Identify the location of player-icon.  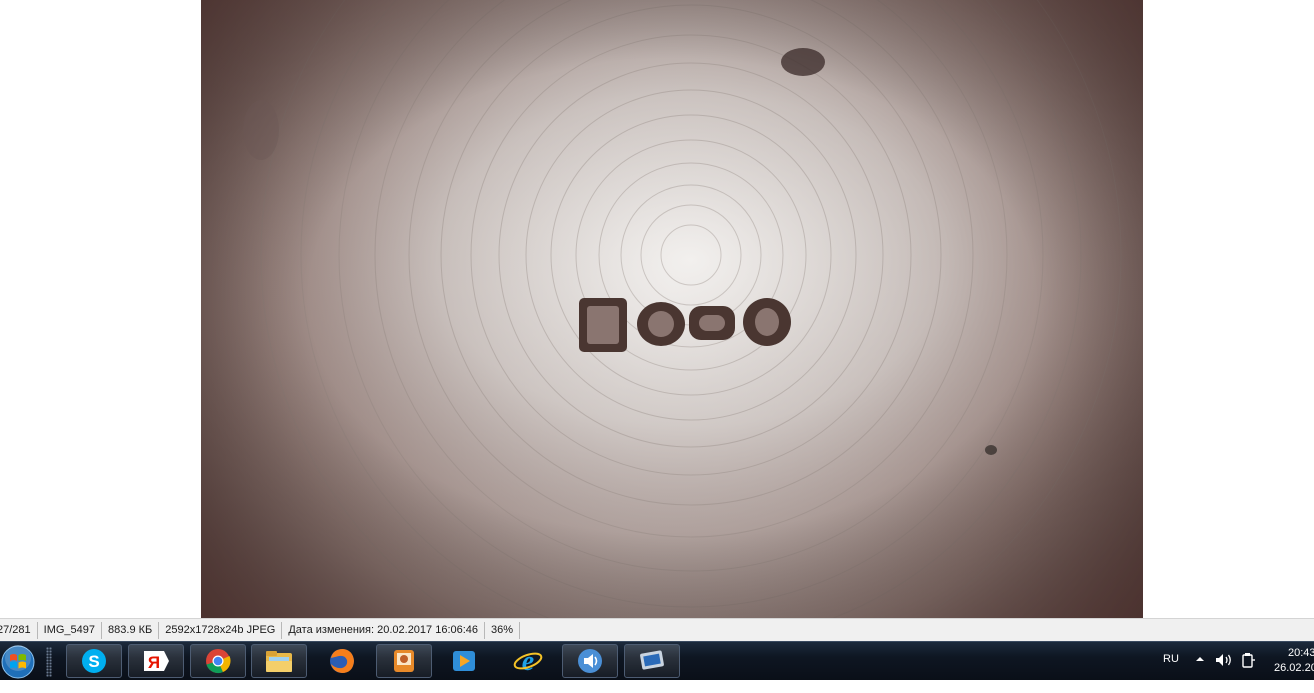
(464, 661).